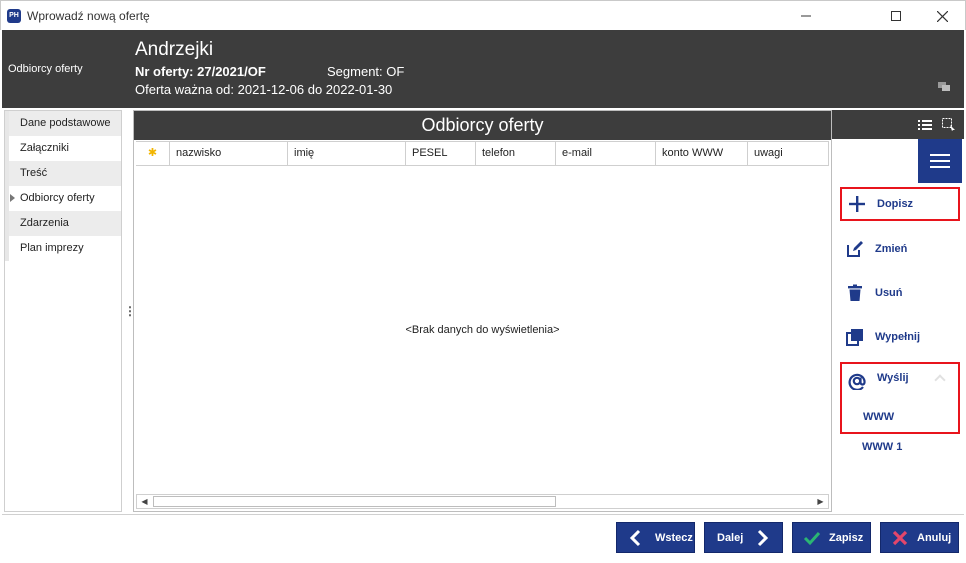 The image size is (966, 563). What do you see at coordinates (14, 16) in the screenshot?
I see `app-logo-icon: PH` at bounding box center [14, 16].